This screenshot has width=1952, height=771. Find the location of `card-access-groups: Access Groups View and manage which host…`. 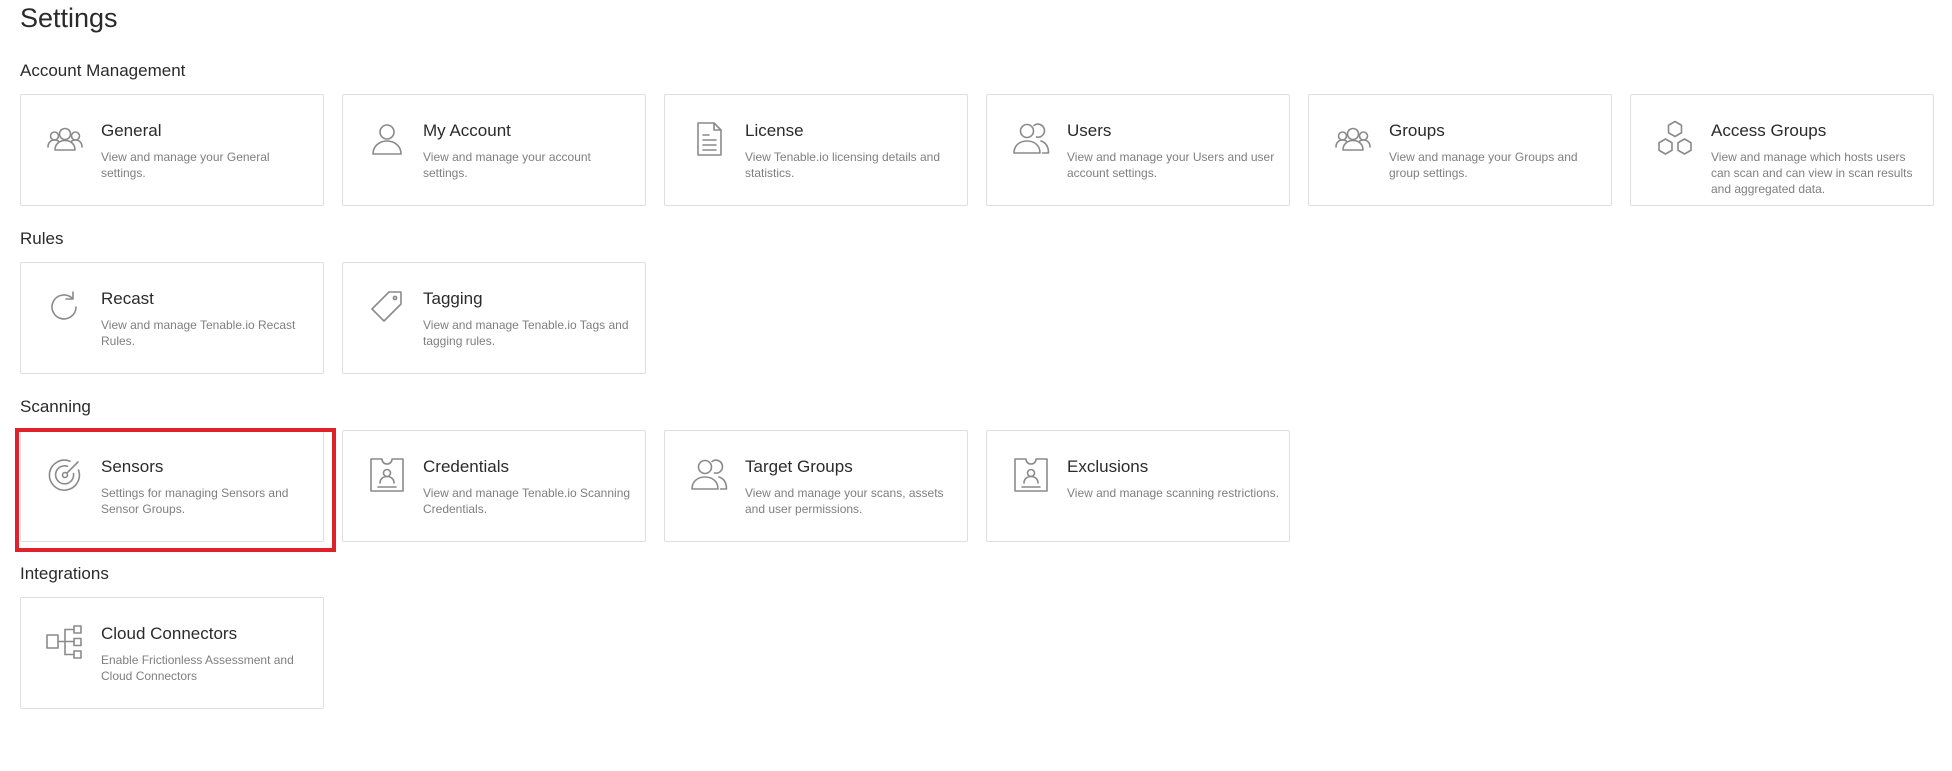

card-access-groups: Access Groups View and manage which host… is located at coordinates (1782, 150).